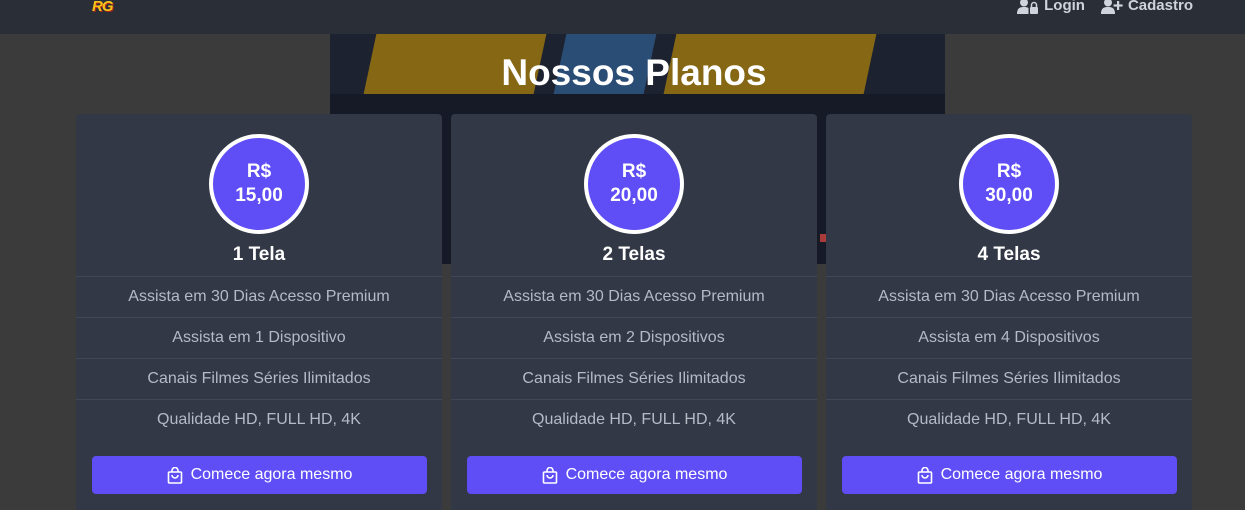  I want to click on site-logo: RG, so click(110, 8).